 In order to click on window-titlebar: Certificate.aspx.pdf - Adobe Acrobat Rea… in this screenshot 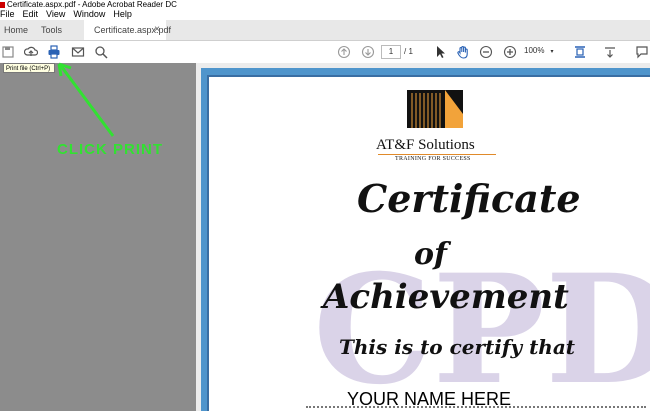, I will do `click(325, 4)`.